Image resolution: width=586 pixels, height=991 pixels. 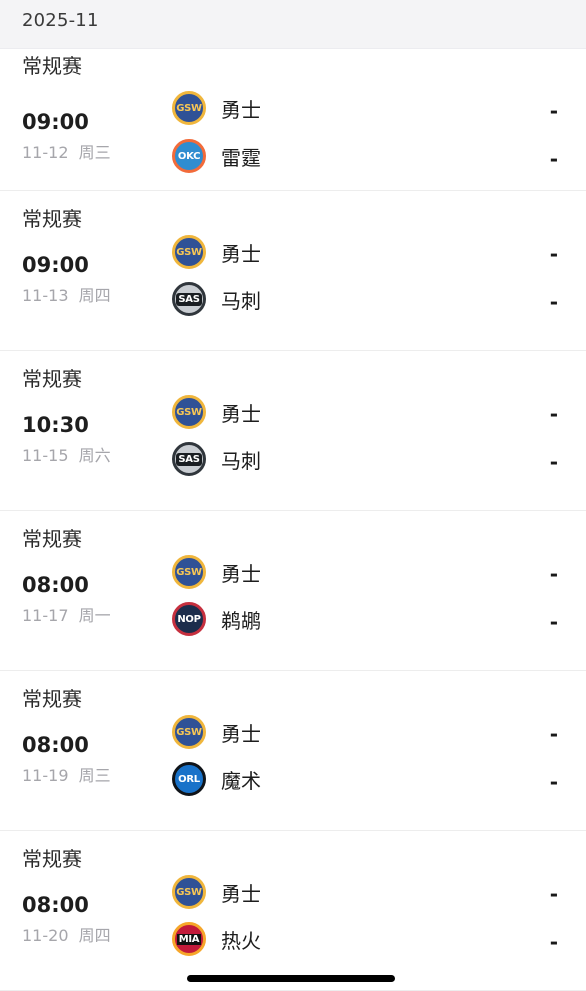 I want to click on month-label: 2025-11, so click(x=60, y=20).